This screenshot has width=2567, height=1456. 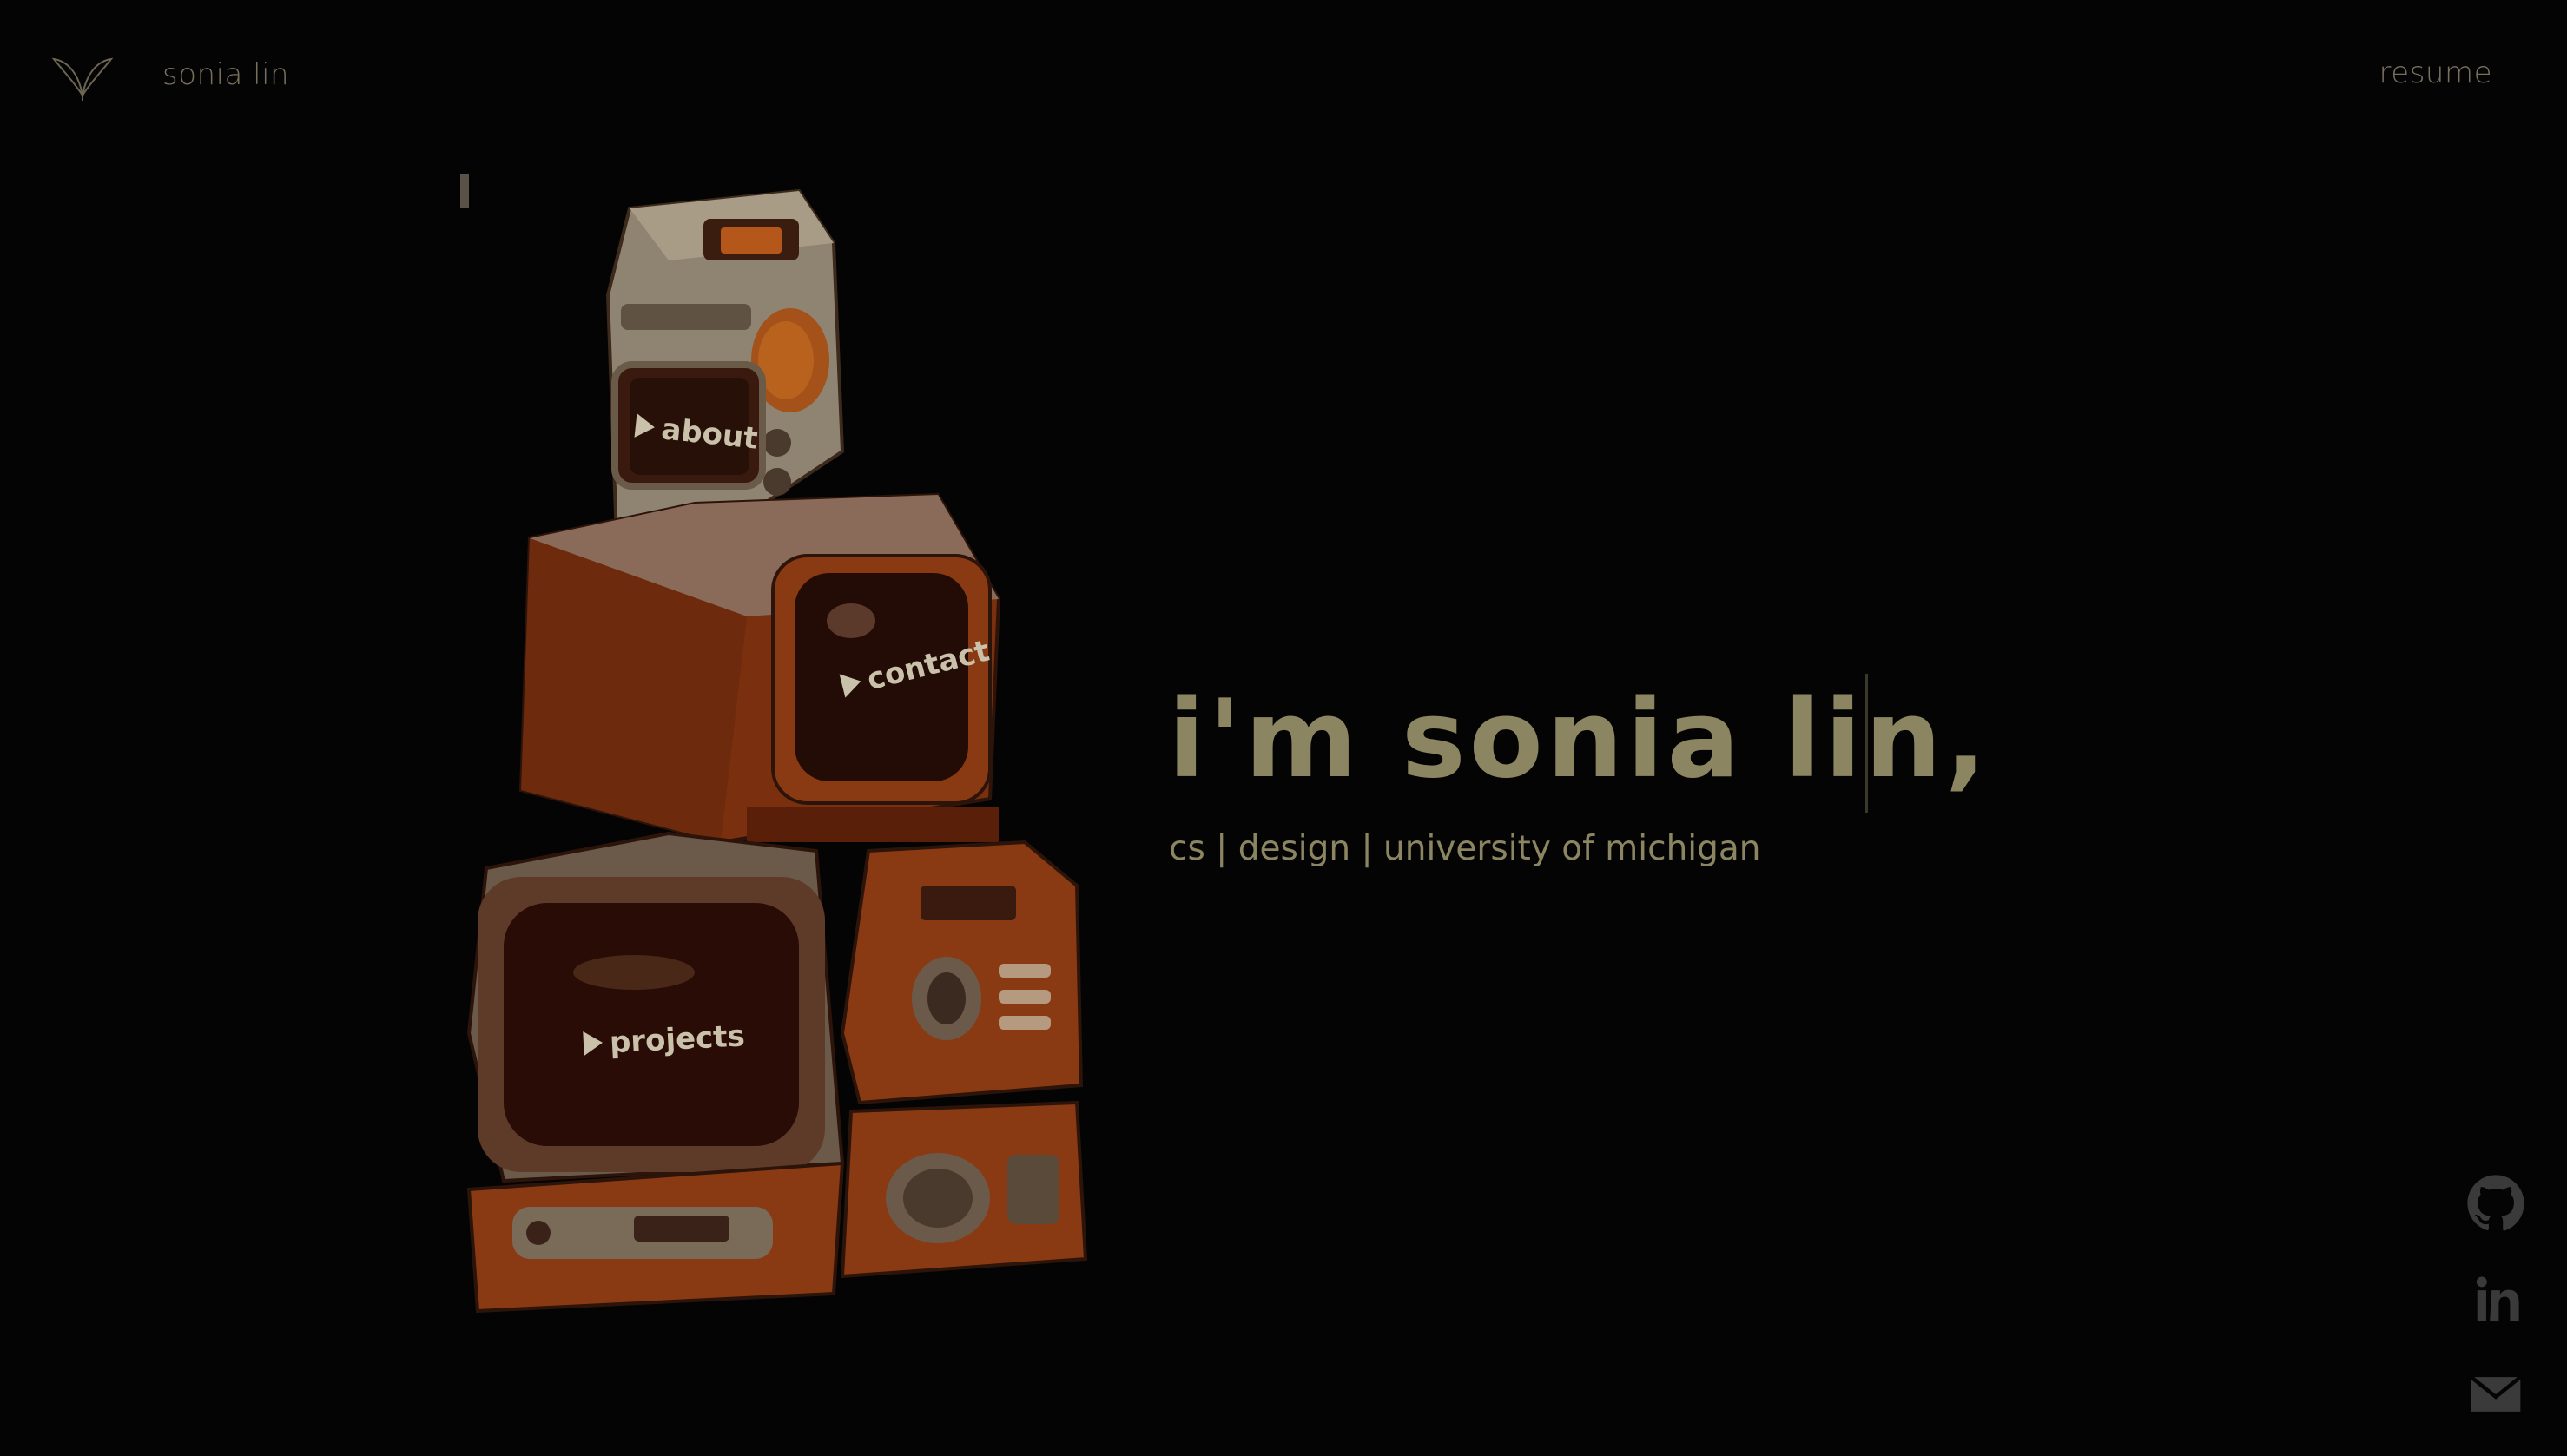 What do you see at coordinates (1866, 743) in the screenshot?
I see `typing-cursor` at bounding box center [1866, 743].